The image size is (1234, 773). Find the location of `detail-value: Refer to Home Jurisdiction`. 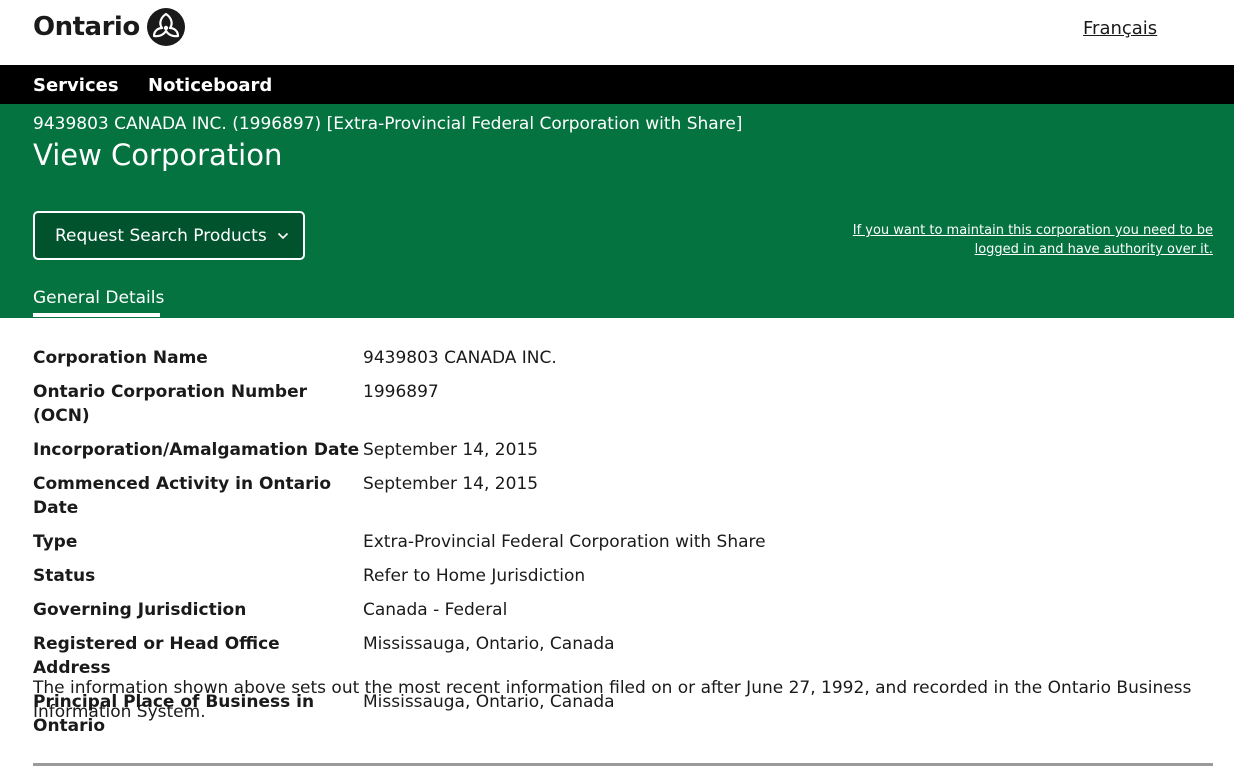

detail-value: Refer to Home Jurisdiction is located at coordinates (474, 576).